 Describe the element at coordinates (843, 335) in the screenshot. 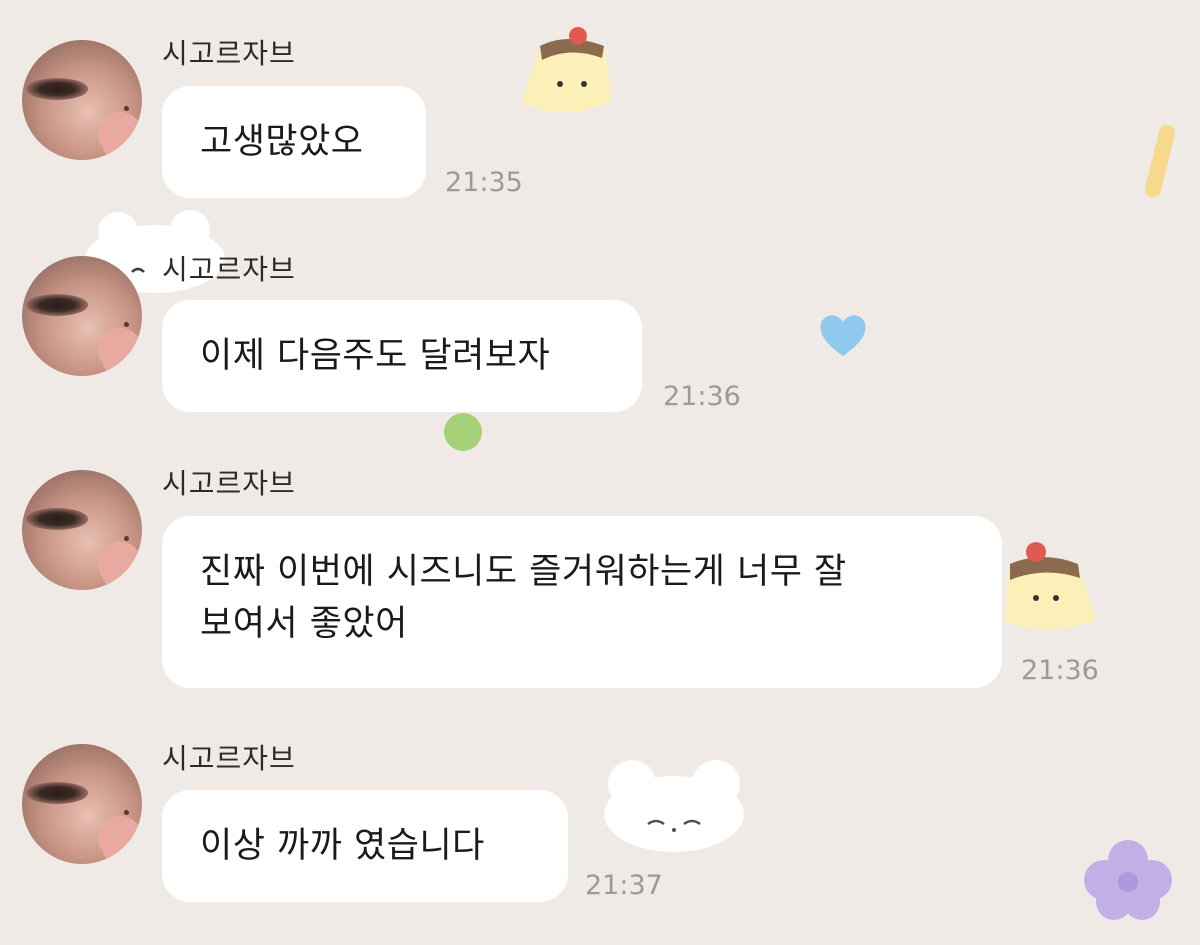

I see `heart-sticker` at that location.